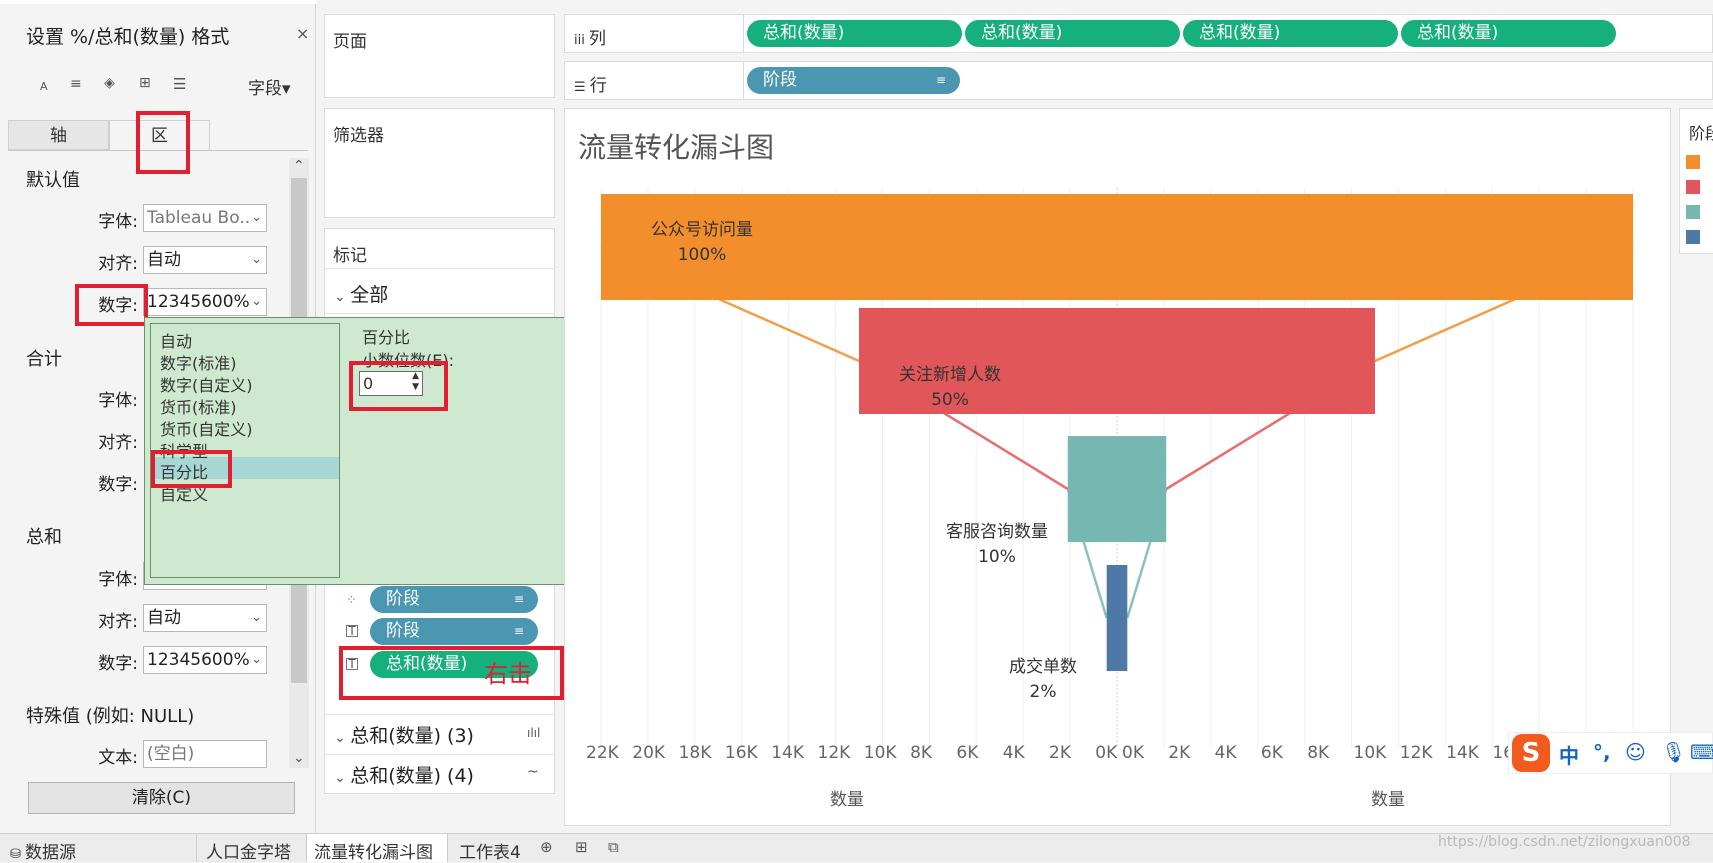  I want to click on total-font-label: 字体:, so click(118, 401).